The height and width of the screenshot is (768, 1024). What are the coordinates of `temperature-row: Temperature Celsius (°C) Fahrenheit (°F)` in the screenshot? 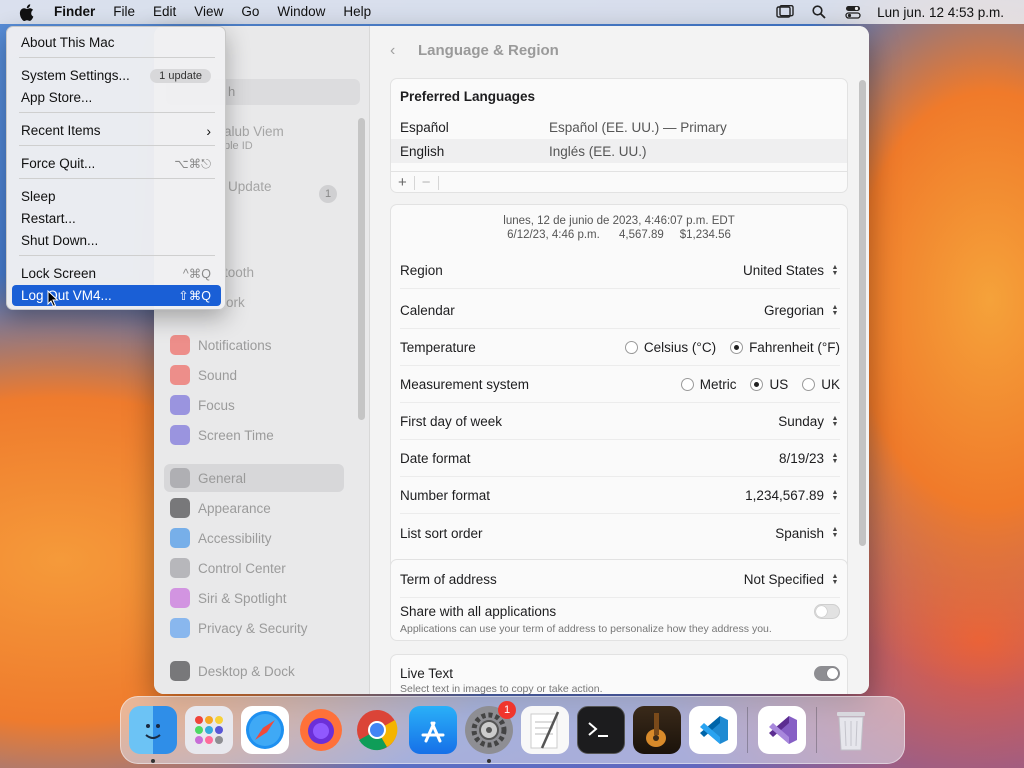 It's located at (620, 348).